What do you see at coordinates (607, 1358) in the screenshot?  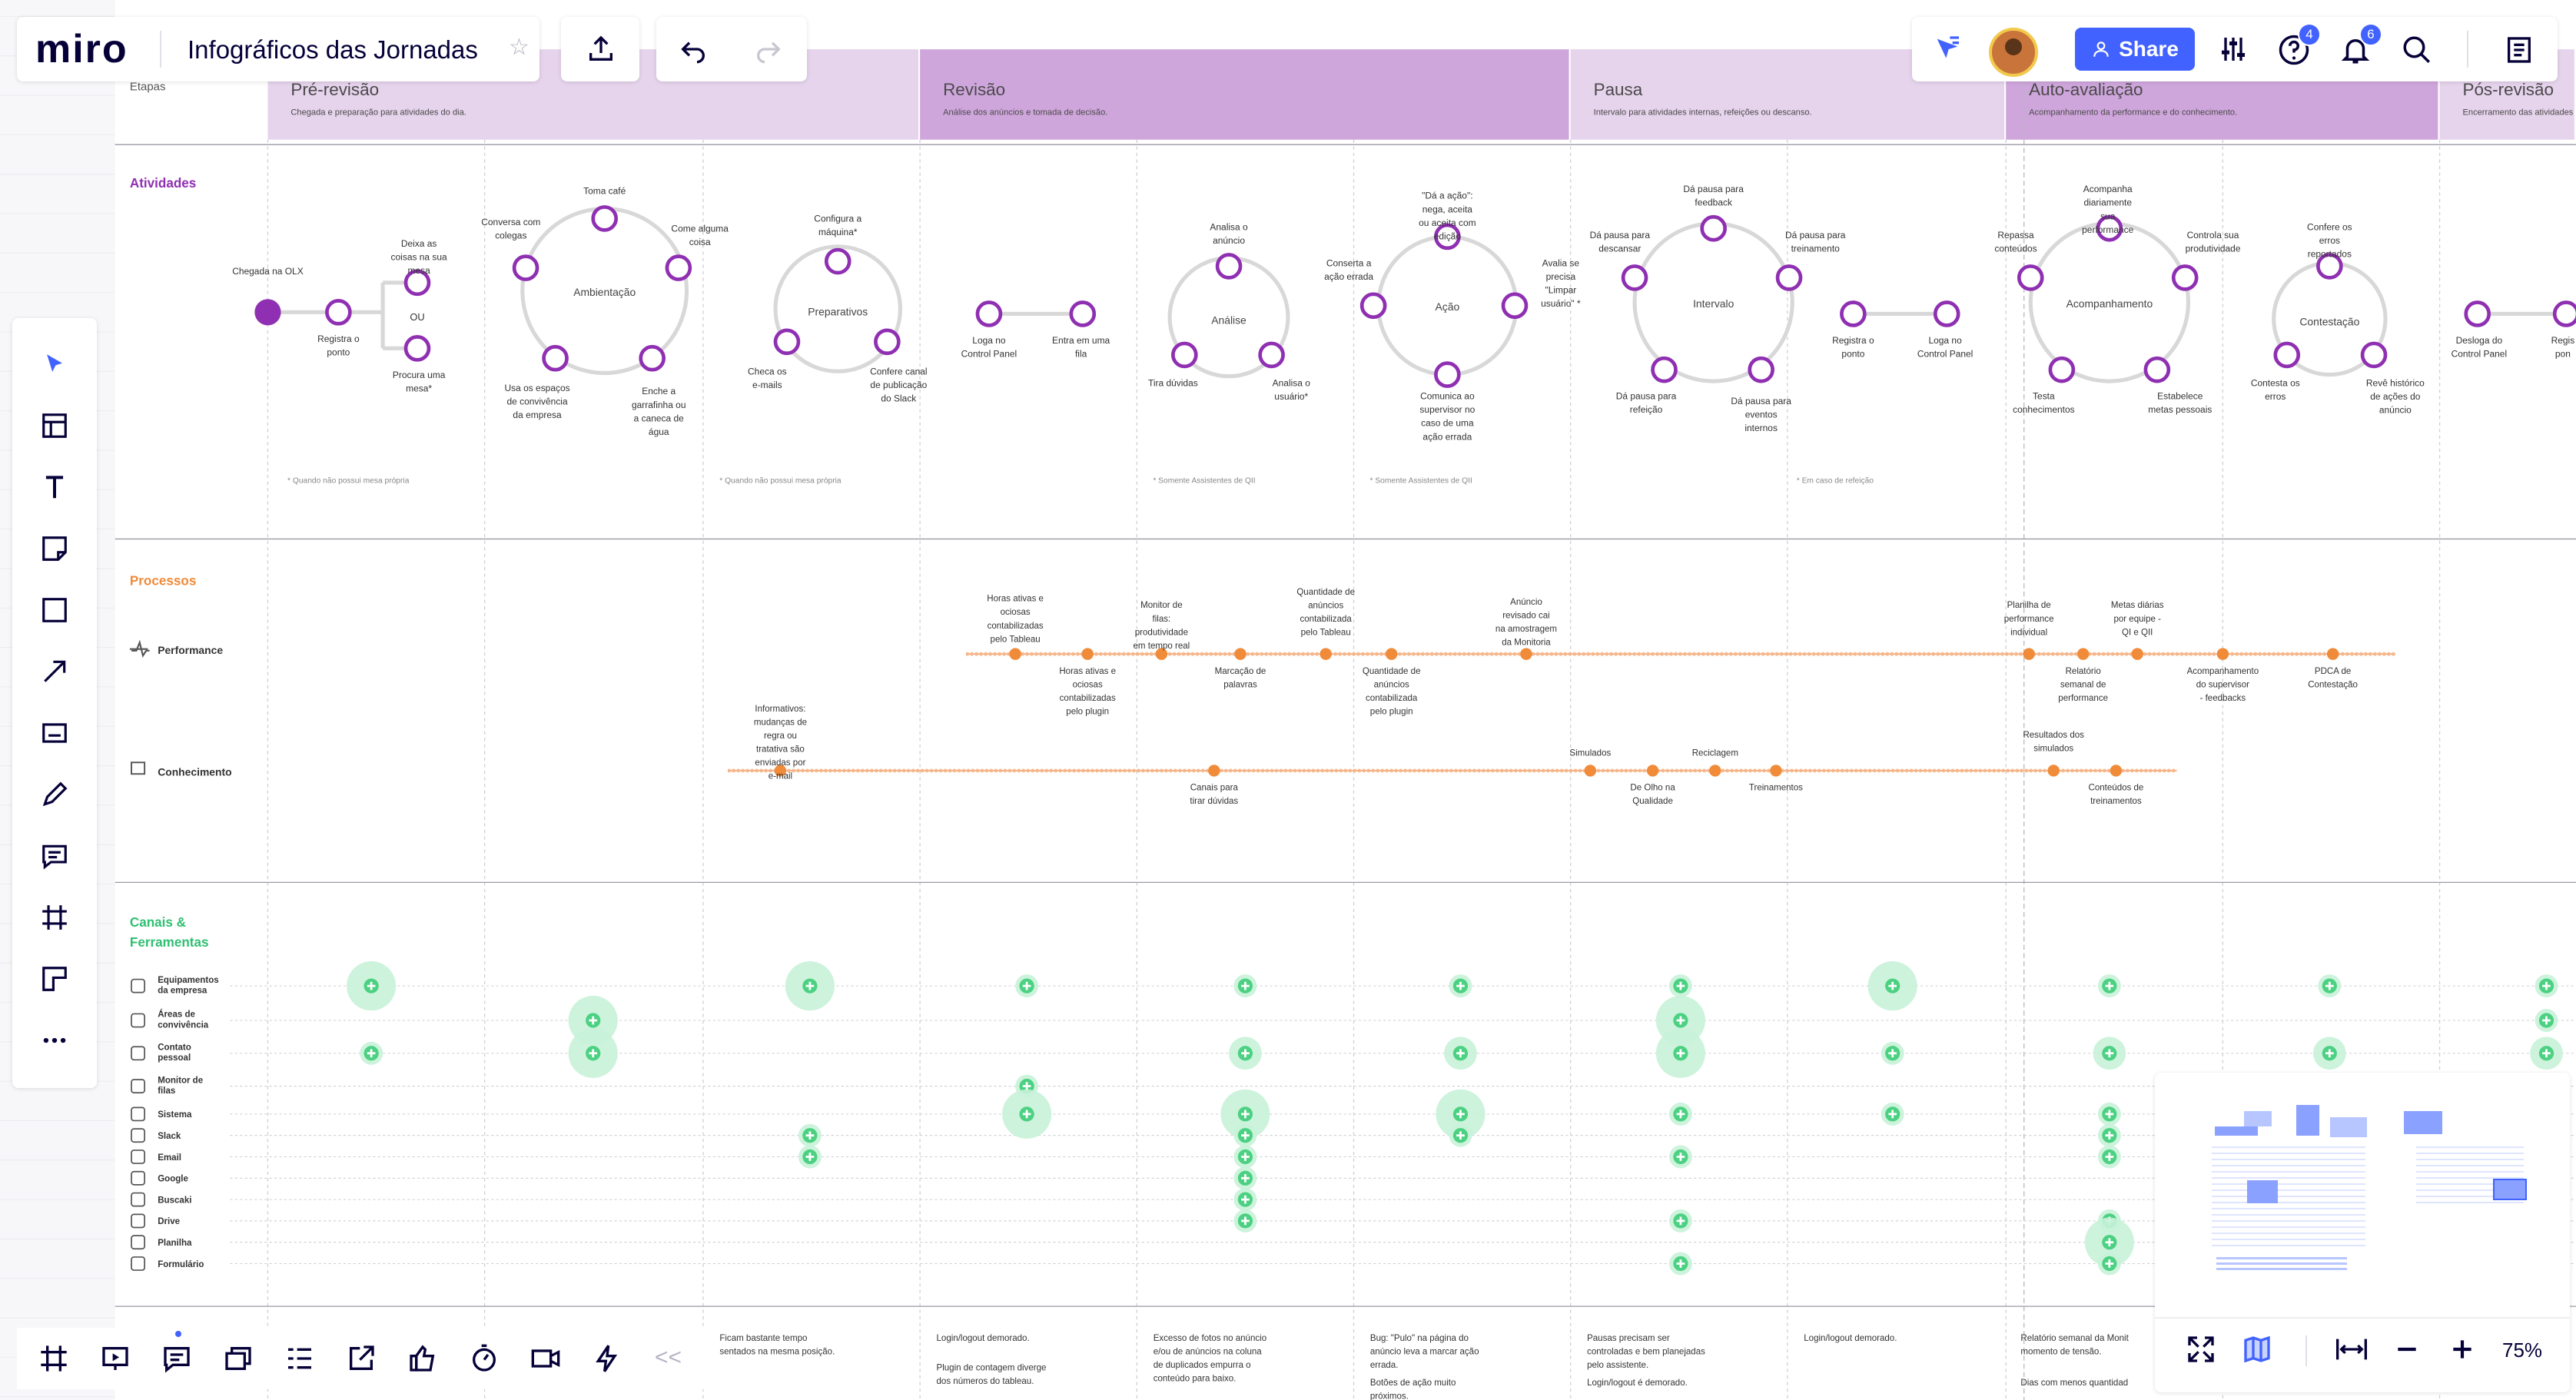 I see `integrations-button` at bounding box center [607, 1358].